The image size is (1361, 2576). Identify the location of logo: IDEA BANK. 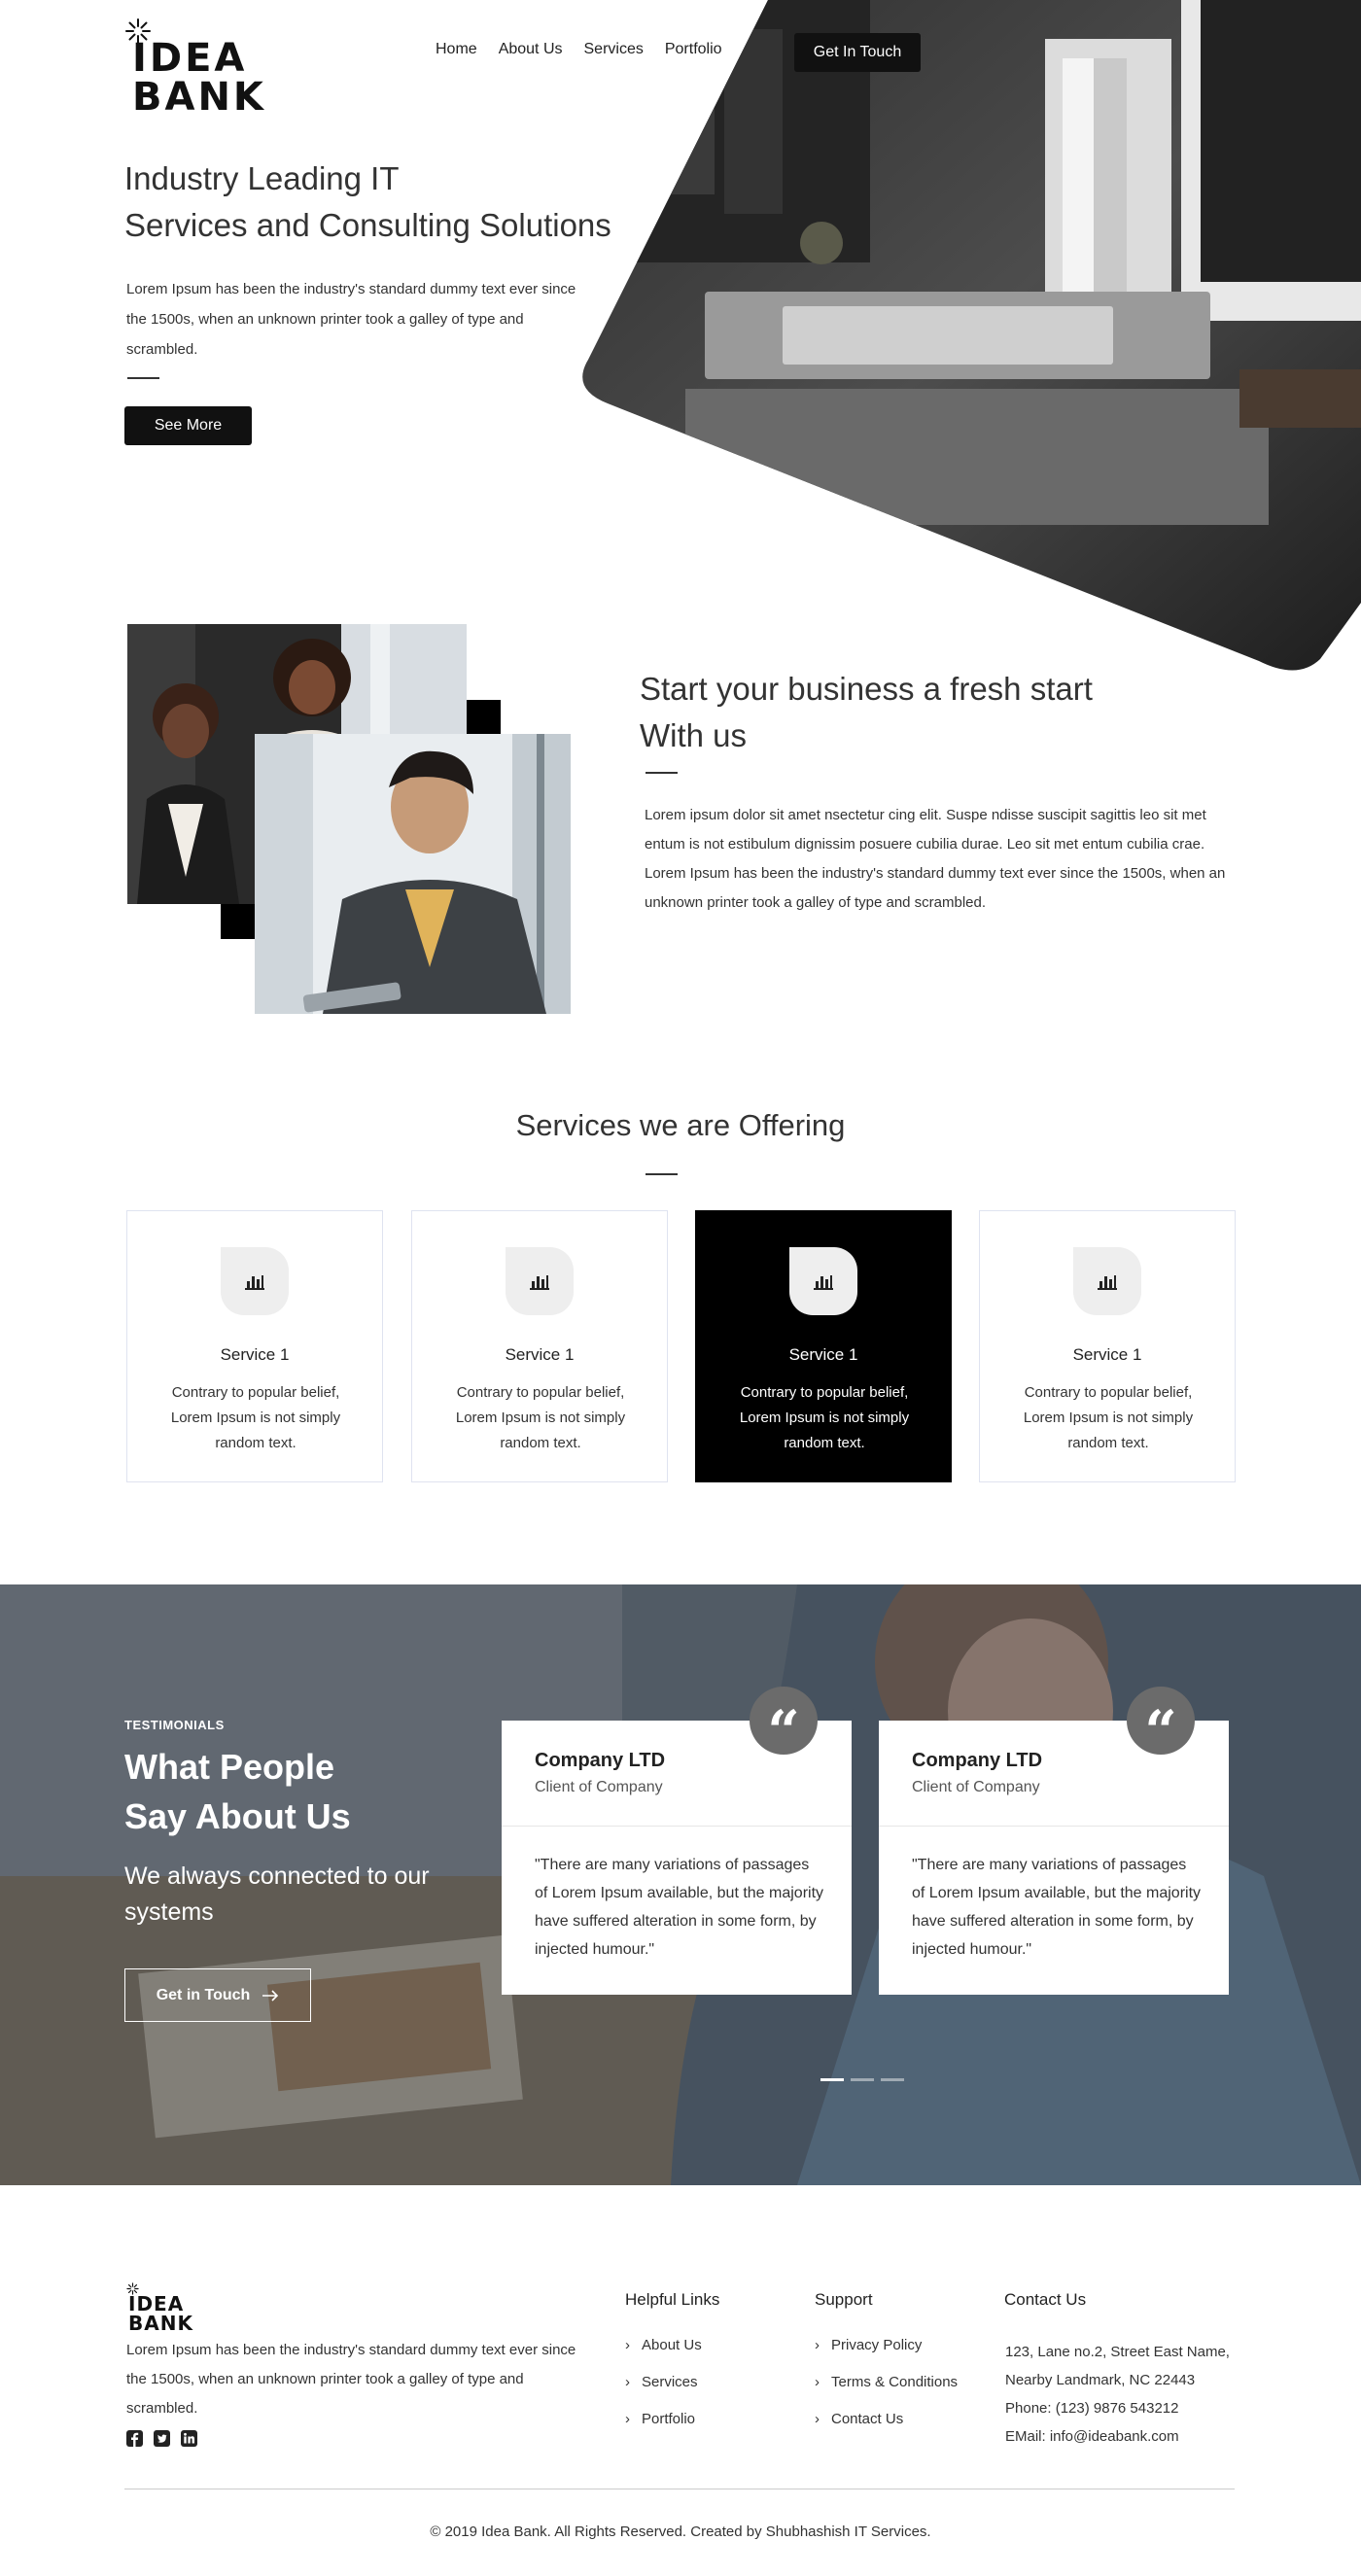
(194, 67).